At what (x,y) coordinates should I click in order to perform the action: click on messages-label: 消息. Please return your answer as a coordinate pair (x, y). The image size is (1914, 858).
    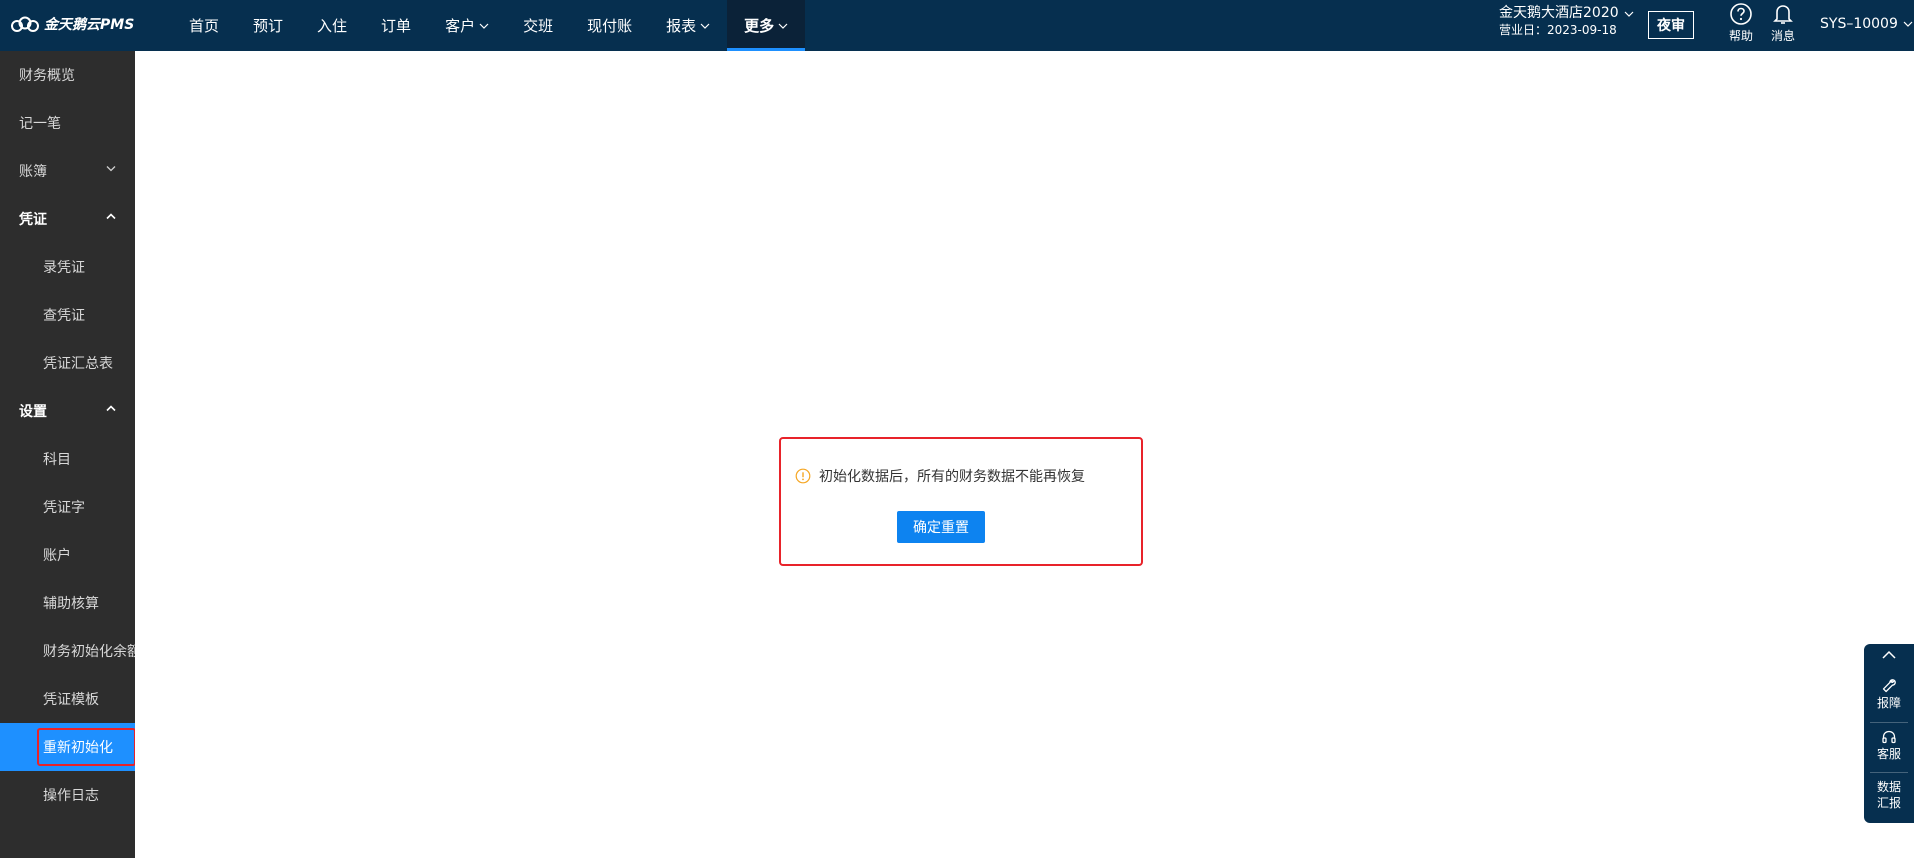
    Looking at the image, I should click on (1782, 36).